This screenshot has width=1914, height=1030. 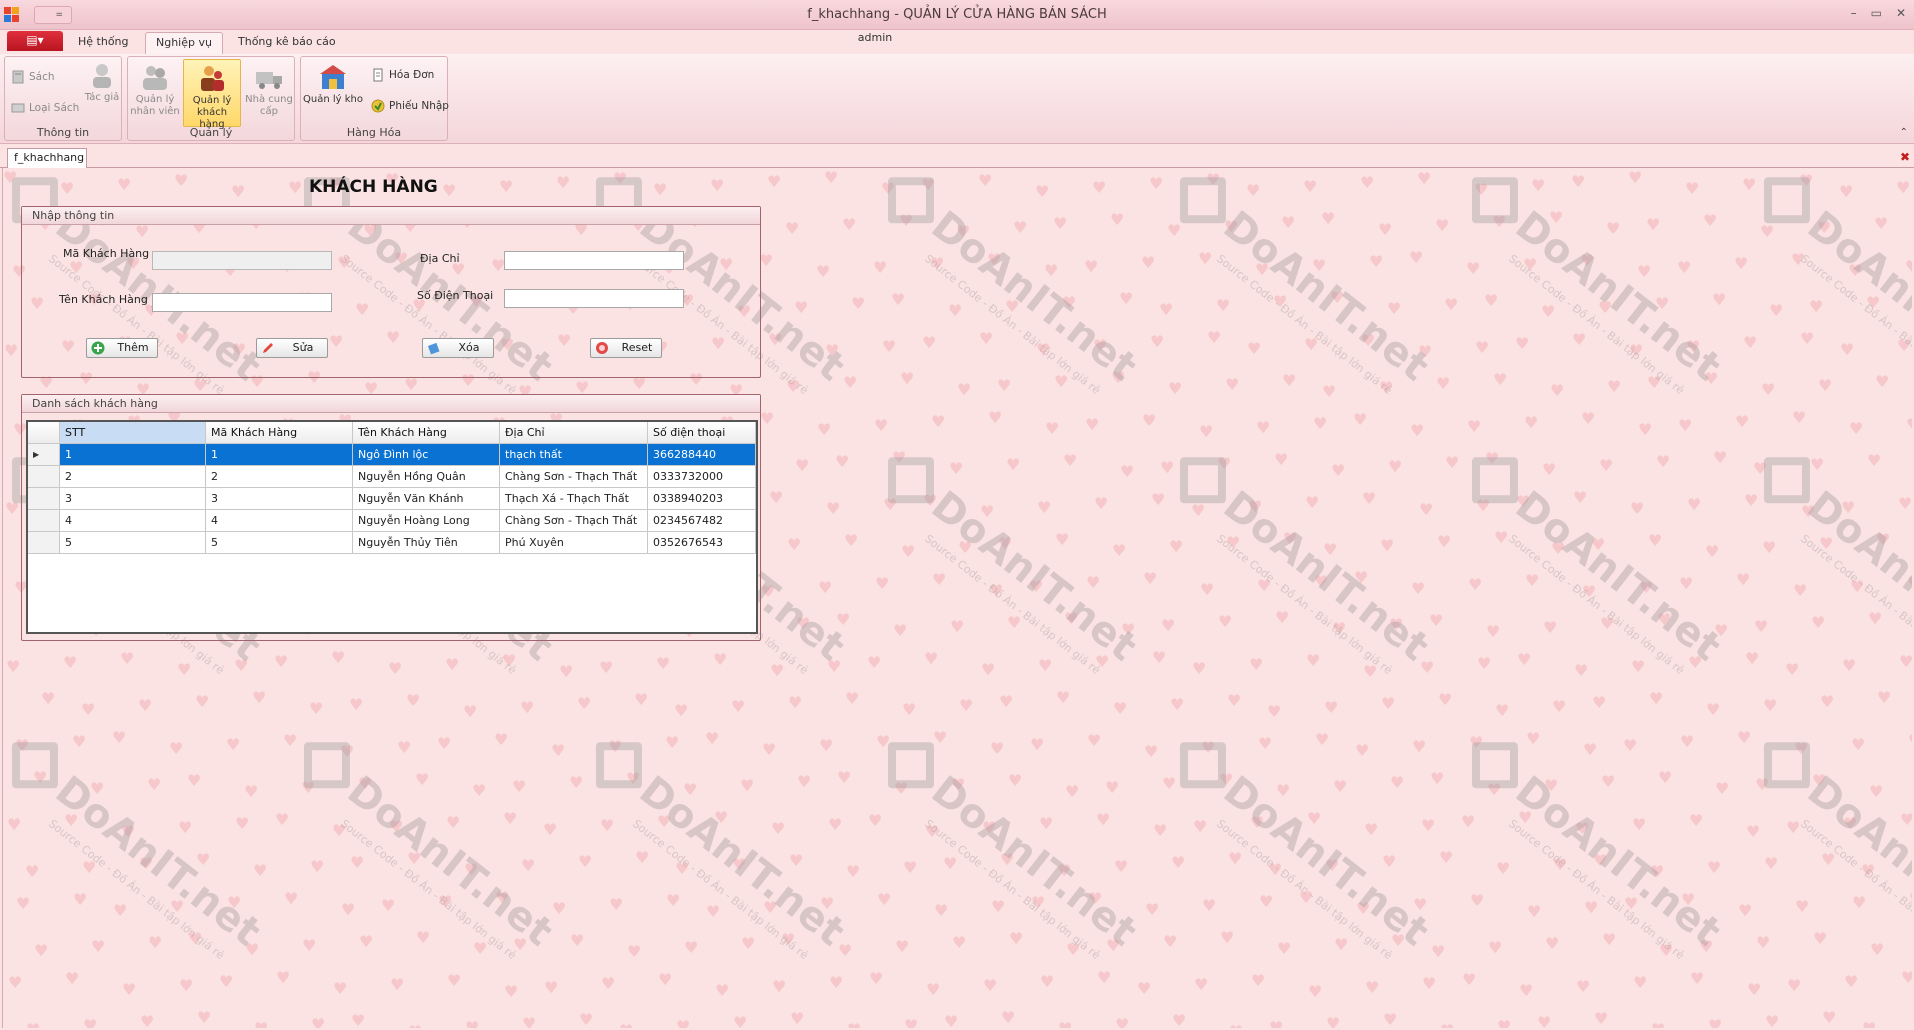 What do you see at coordinates (242, 302) in the screenshot?
I see `ten-kh-input` at bounding box center [242, 302].